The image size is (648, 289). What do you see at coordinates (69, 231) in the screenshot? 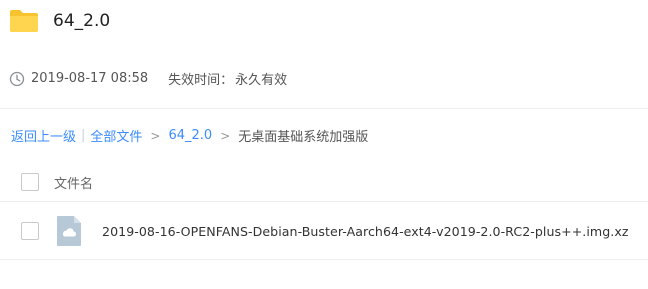
I see `cloud-file-icon` at bounding box center [69, 231].